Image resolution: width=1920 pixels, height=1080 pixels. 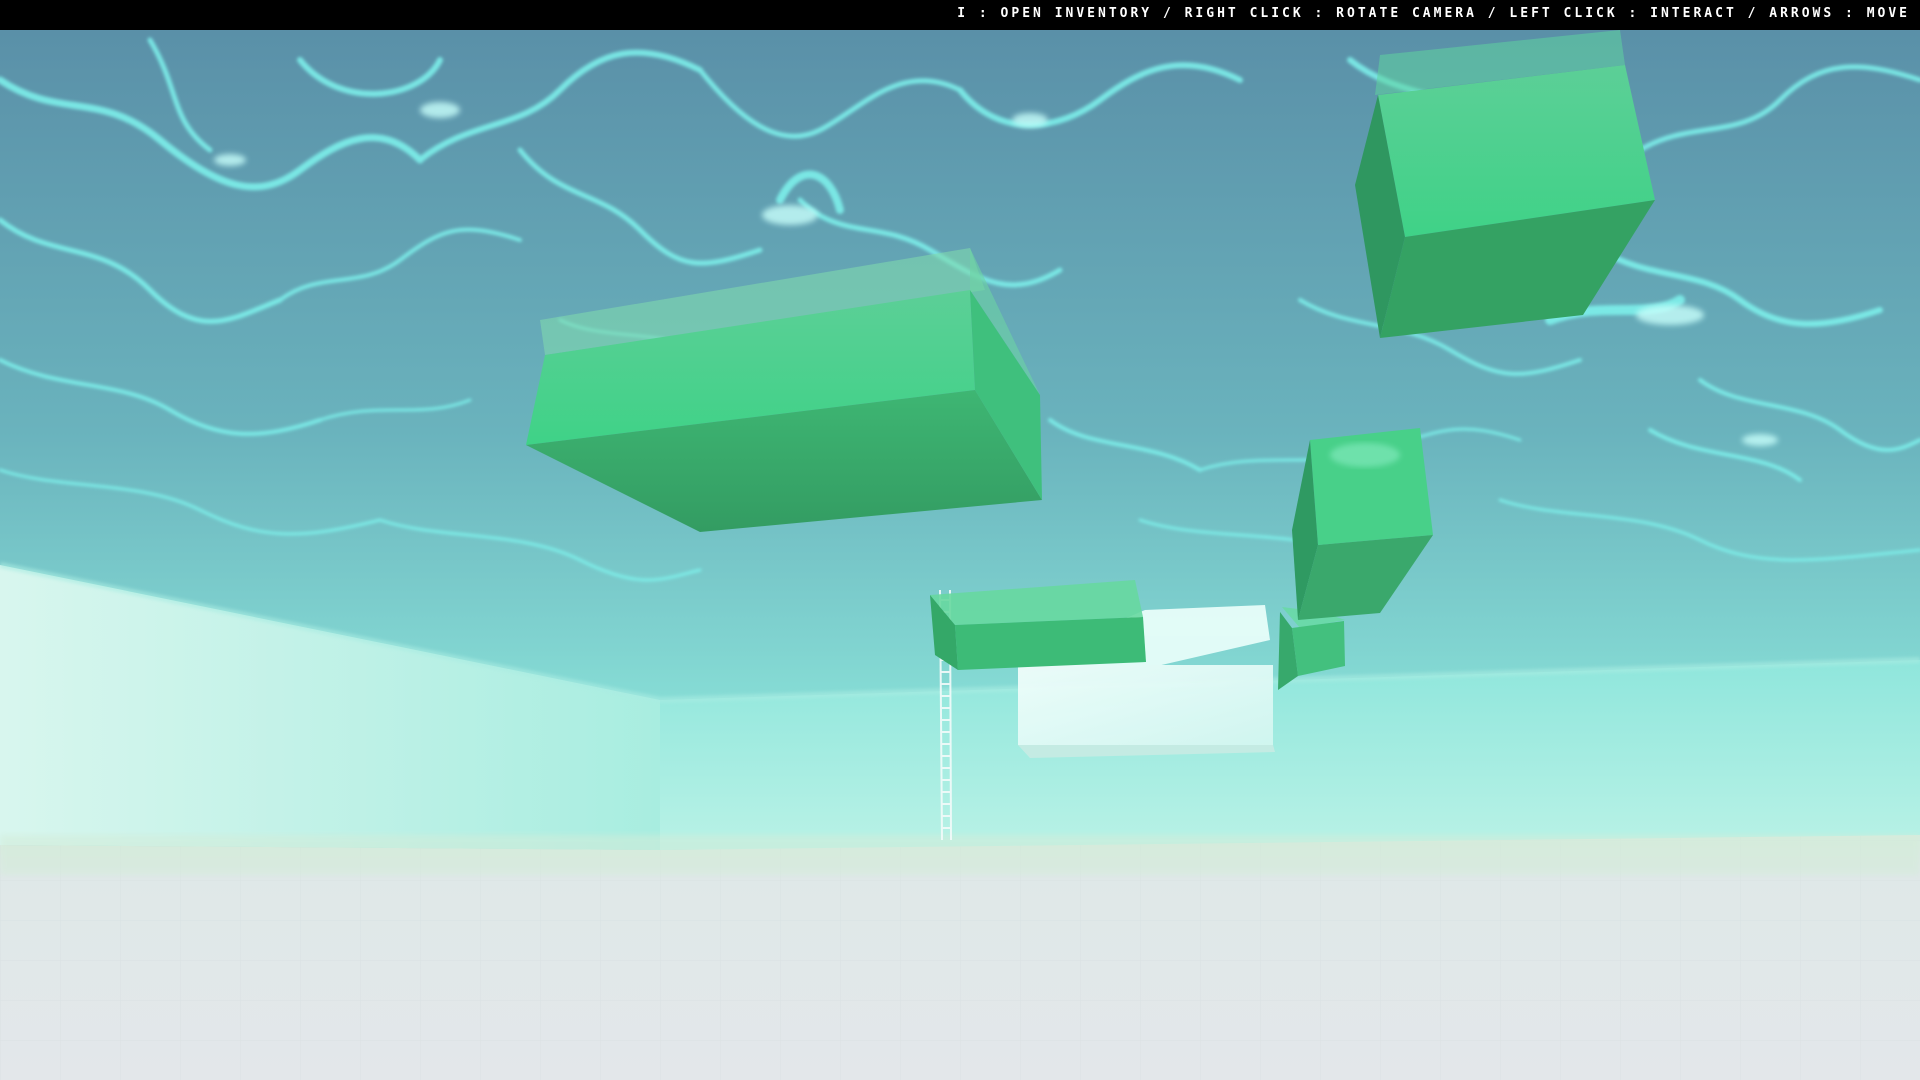 What do you see at coordinates (1038, 625) in the screenshot?
I see `small-block-center` at bounding box center [1038, 625].